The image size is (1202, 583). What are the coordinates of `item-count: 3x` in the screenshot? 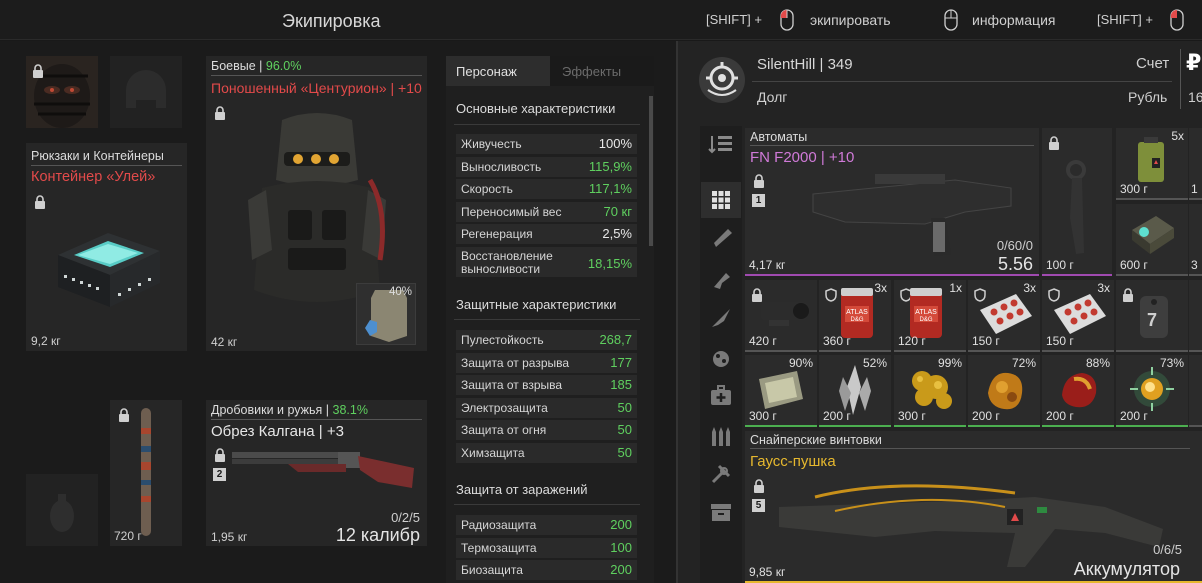 It's located at (1029, 288).